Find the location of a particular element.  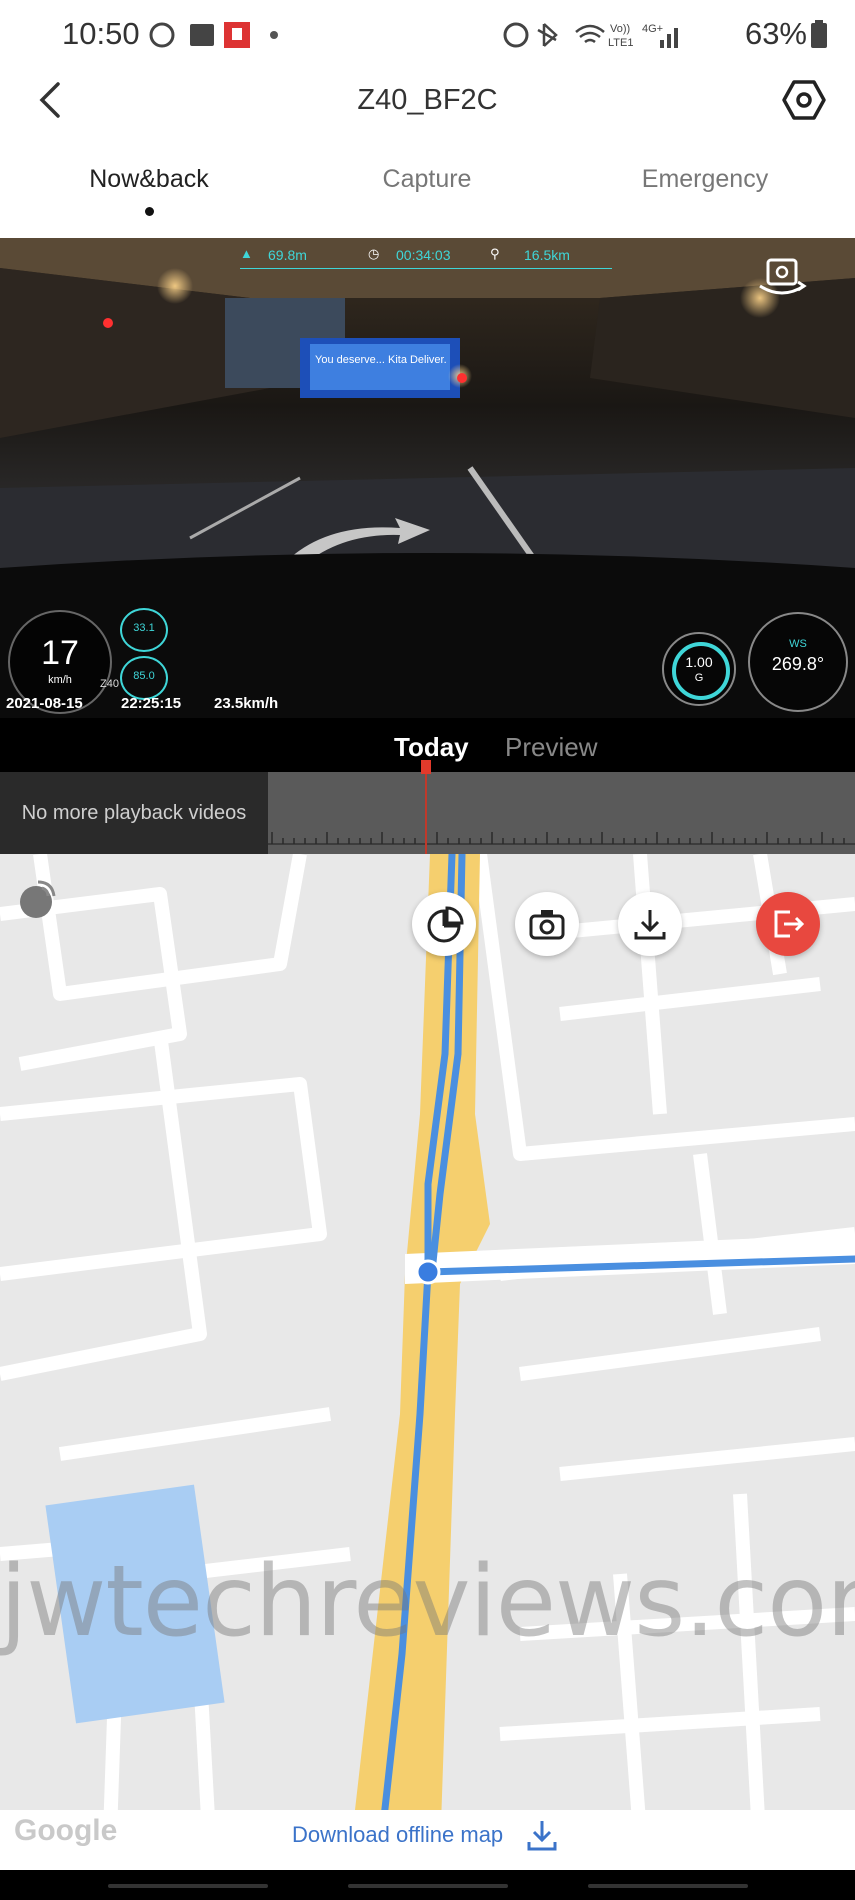

download-offline-map-link: Download offline map is located at coordinates (397, 1835).